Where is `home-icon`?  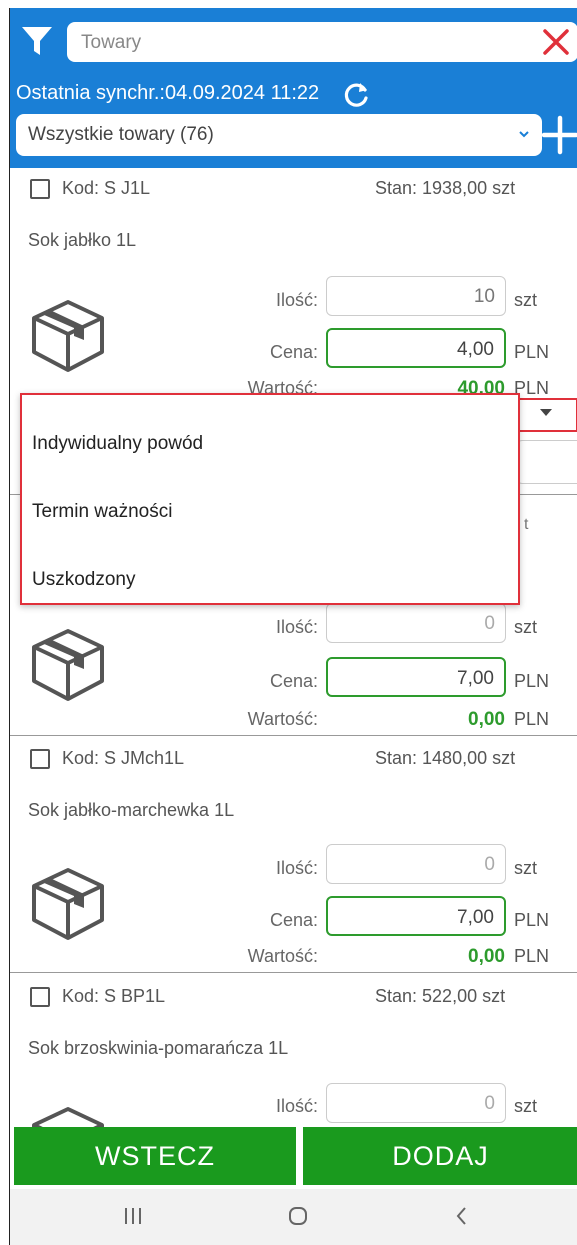 home-icon is located at coordinates (298, 1216).